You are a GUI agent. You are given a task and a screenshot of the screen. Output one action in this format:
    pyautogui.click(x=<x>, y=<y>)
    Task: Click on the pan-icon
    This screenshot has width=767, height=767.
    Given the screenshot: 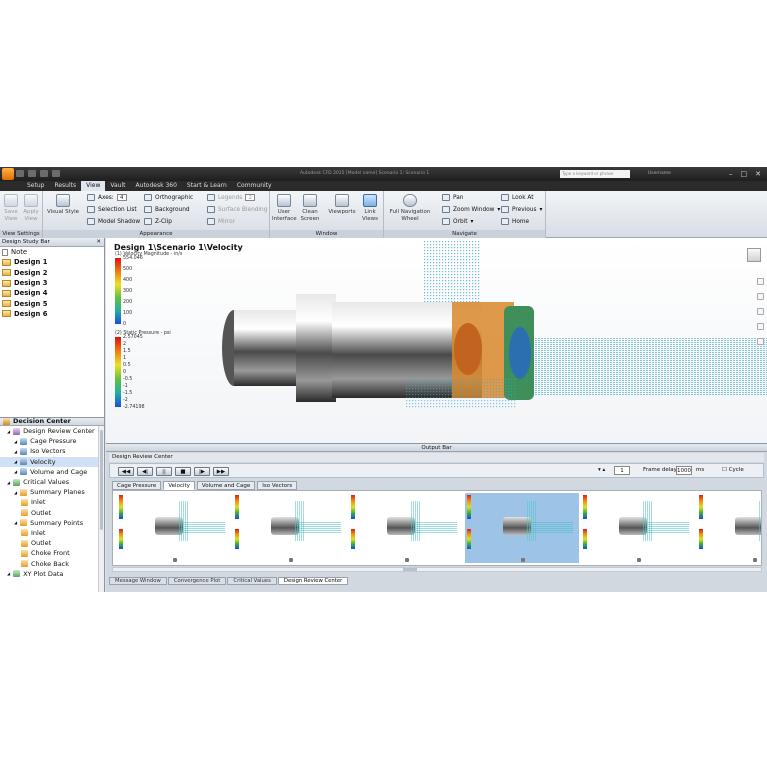 What is the action you would take?
    pyautogui.click(x=760, y=281)
    